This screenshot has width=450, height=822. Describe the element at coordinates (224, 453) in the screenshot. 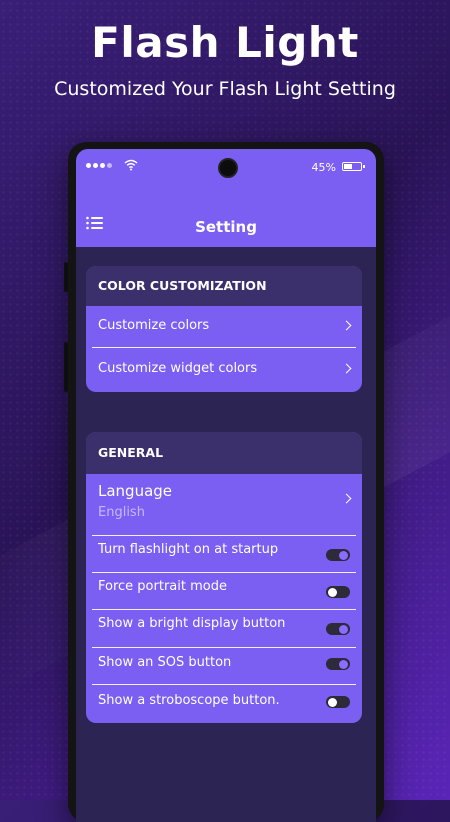

I see `section-header-general: GENERAL` at that location.